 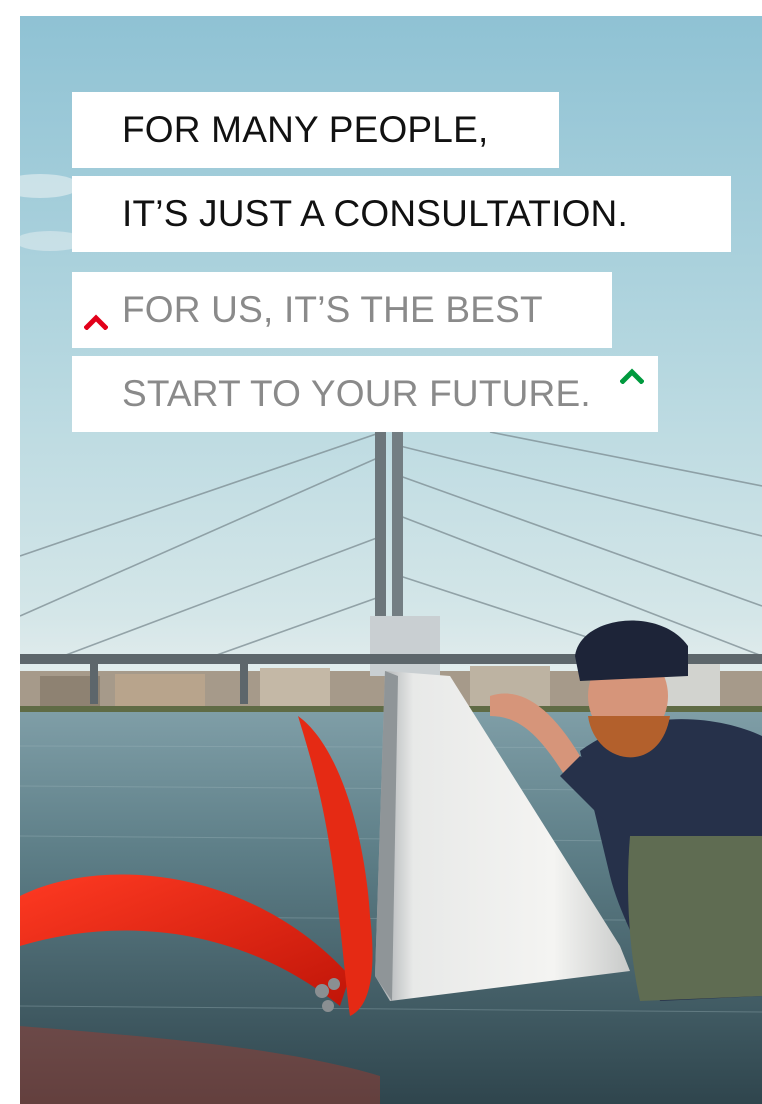 I want to click on cloud, so click(x=50, y=186).